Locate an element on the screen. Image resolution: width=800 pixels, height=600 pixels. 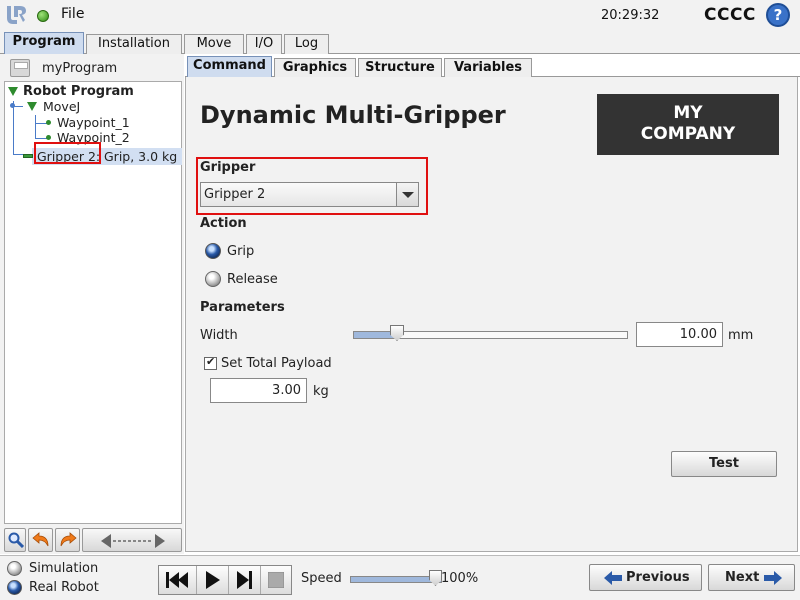
tree-node-summary: Grip, 3.0 kg is located at coordinates (141, 156).